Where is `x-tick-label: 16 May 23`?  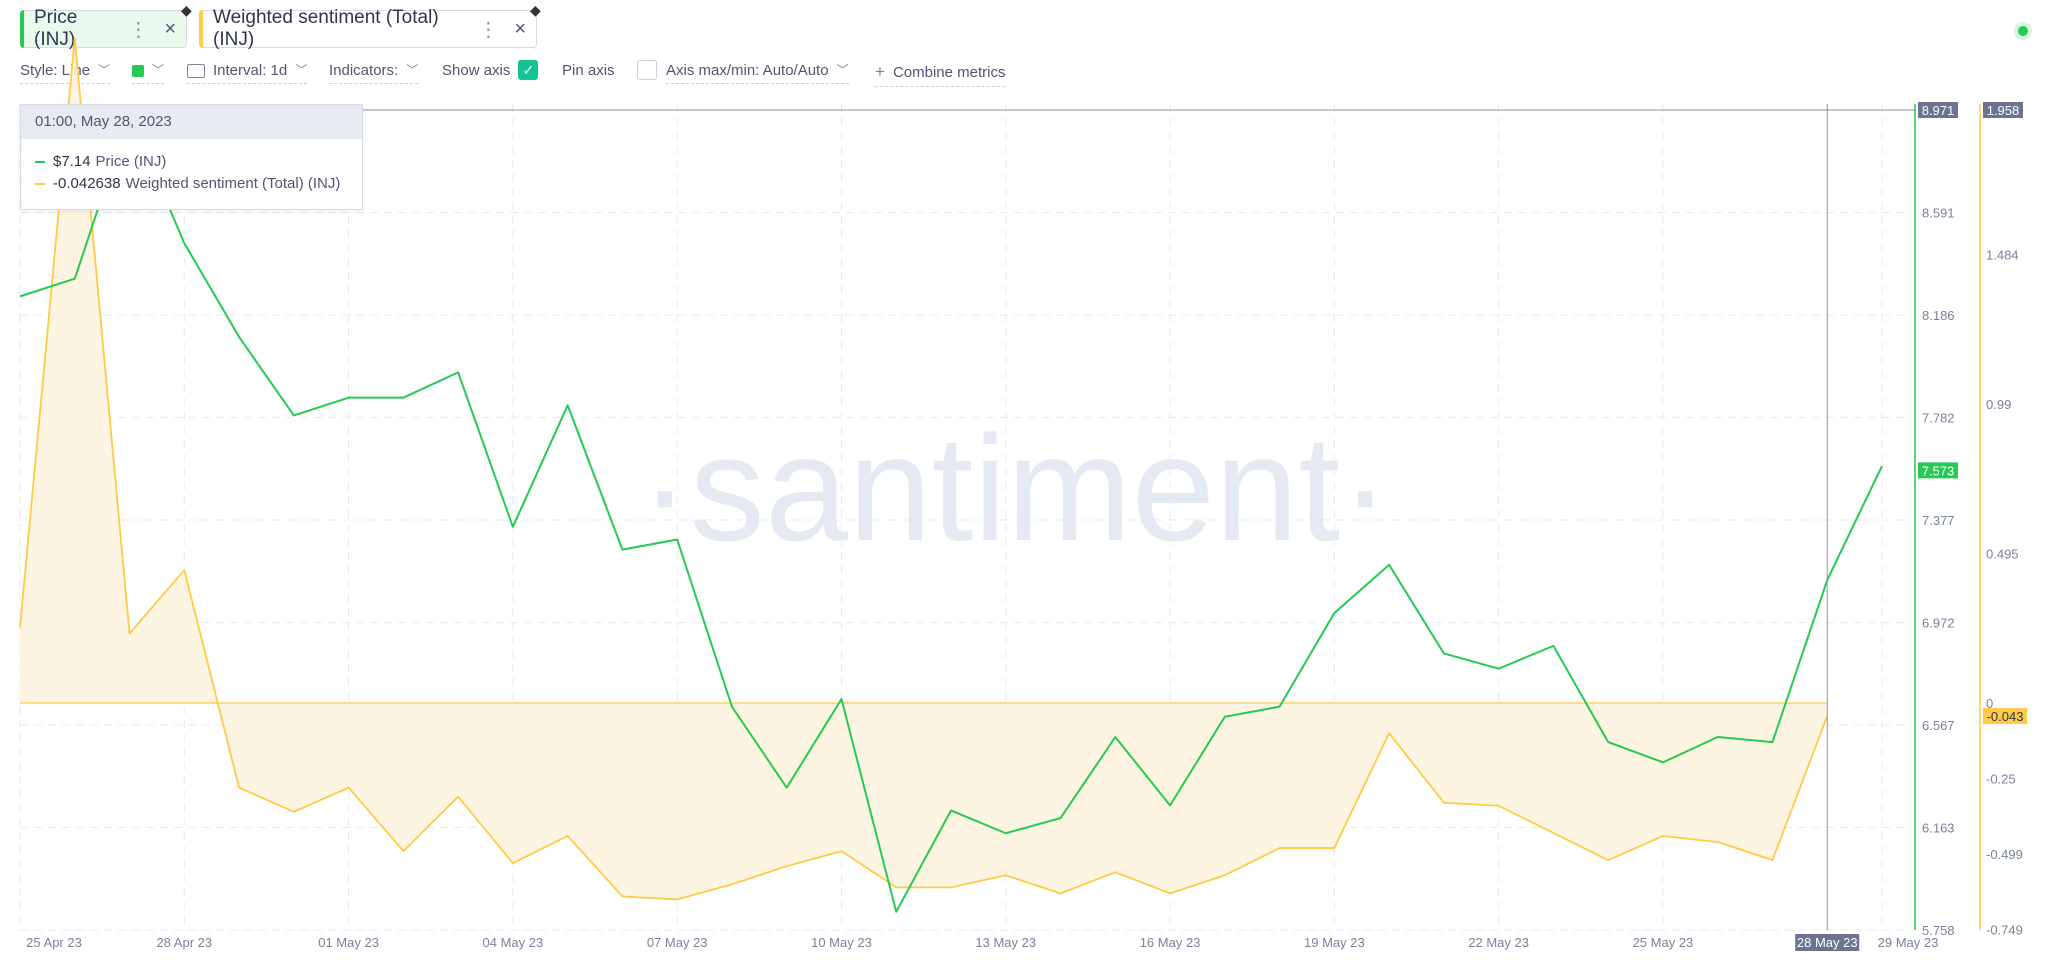 x-tick-label: 16 May 23 is located at coordinates (1170, 942).